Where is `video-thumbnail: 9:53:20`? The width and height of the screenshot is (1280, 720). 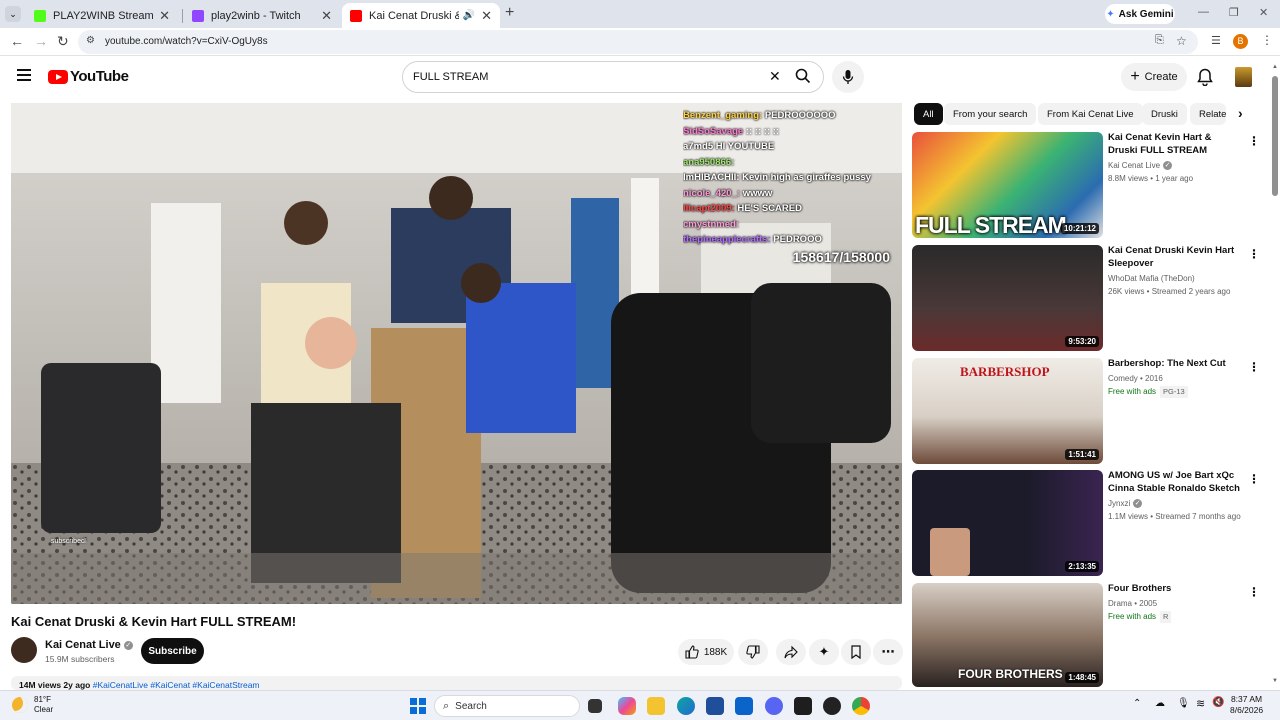 video-thumbnail: 9:53:20 is located at coordinates (1007, 298).